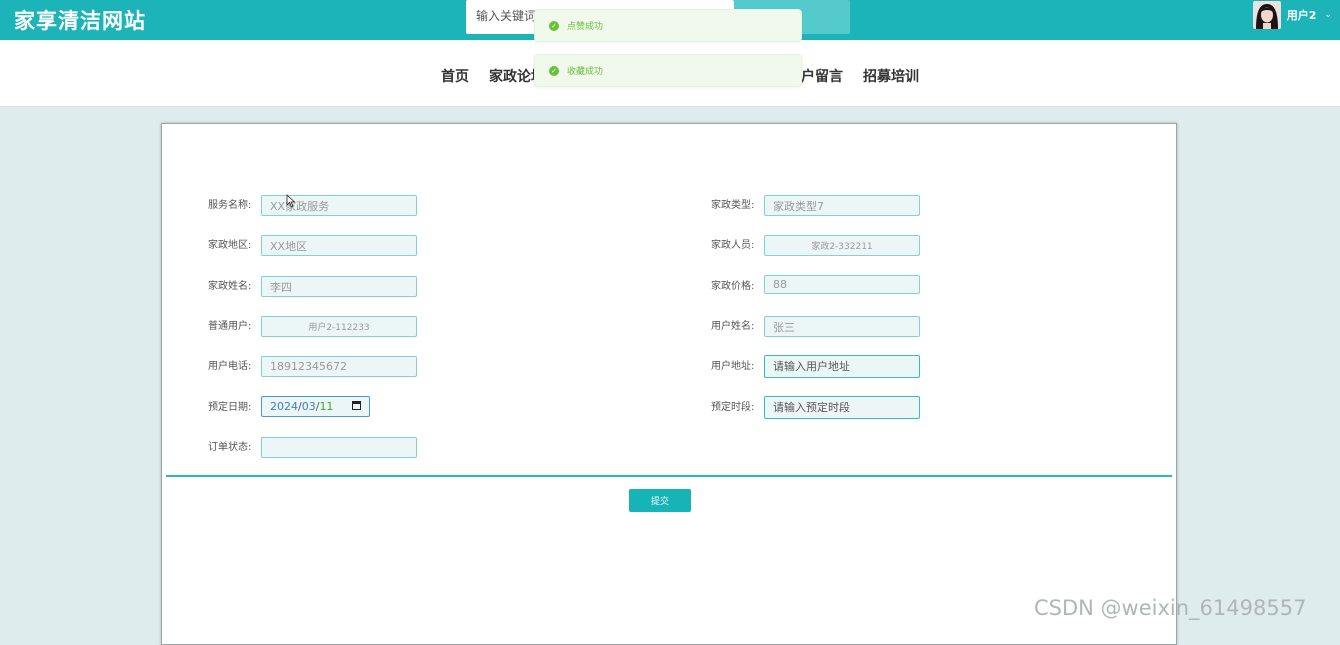  Describe the element at coordinates (733, 366) in the screenshot. I see `address-label: 用户地址:` at that location.